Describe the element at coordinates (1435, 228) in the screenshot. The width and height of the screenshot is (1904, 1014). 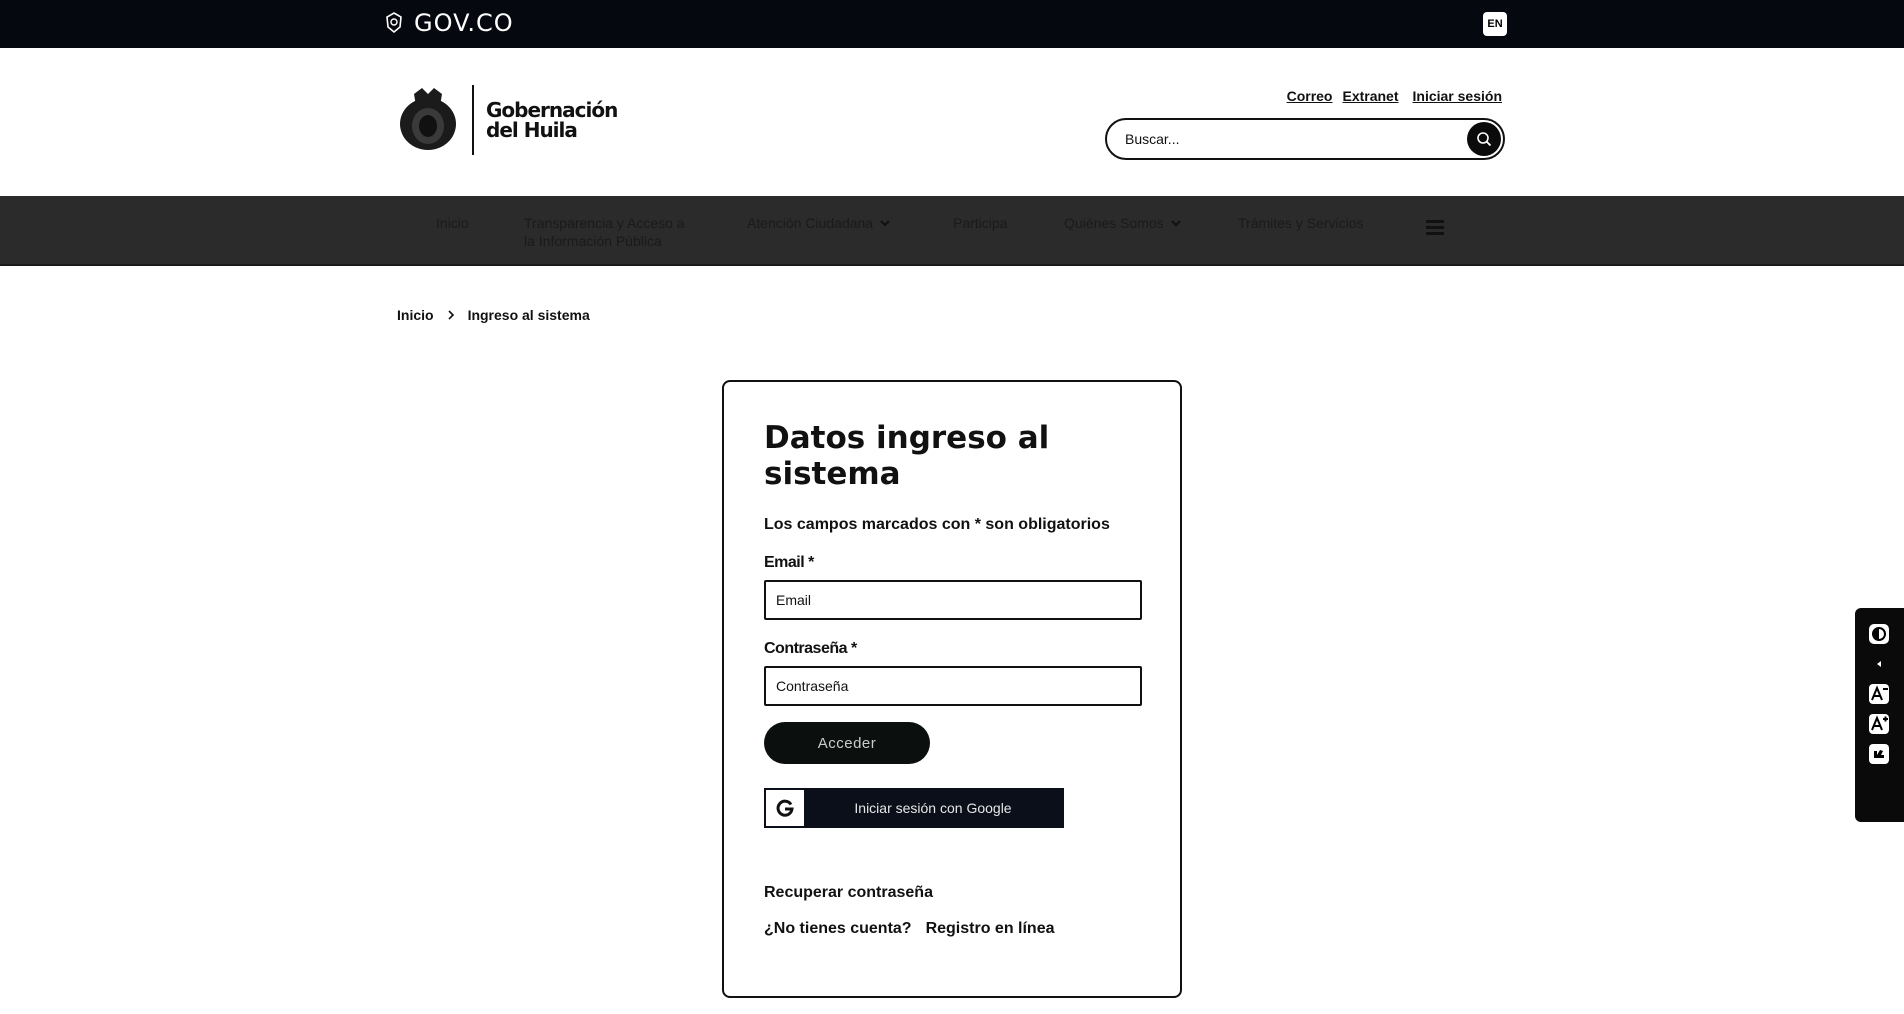
I see `menu-icon` at that location.